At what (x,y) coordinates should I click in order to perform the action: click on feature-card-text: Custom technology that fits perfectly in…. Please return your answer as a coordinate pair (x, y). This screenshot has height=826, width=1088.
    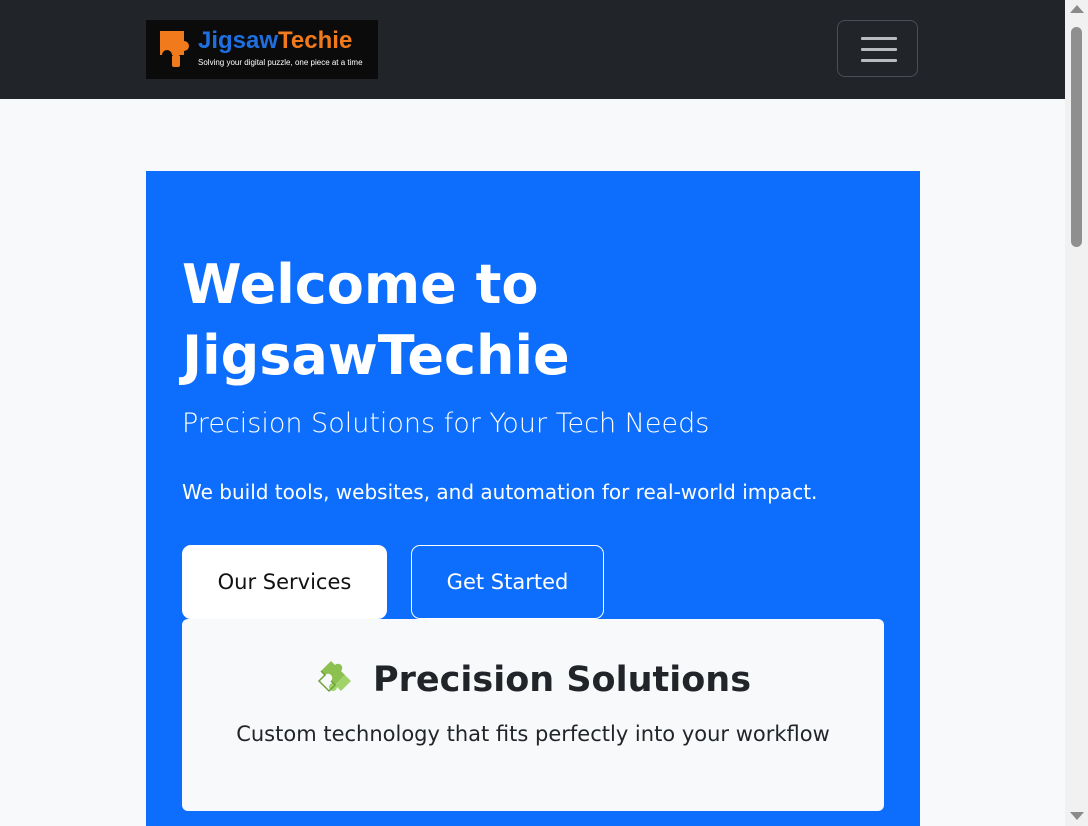
    Looking at the image, I should click on (533, 734).